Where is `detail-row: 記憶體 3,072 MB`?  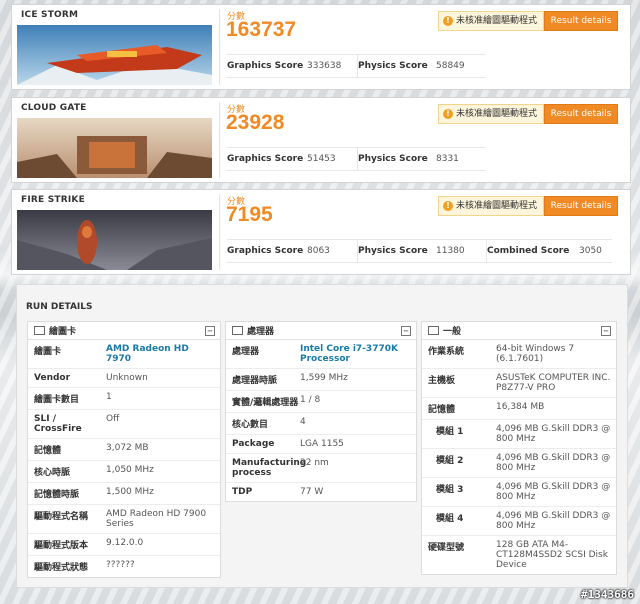 detail-row: 記憶體 3,072 MB is located at coordinates (124, 450).